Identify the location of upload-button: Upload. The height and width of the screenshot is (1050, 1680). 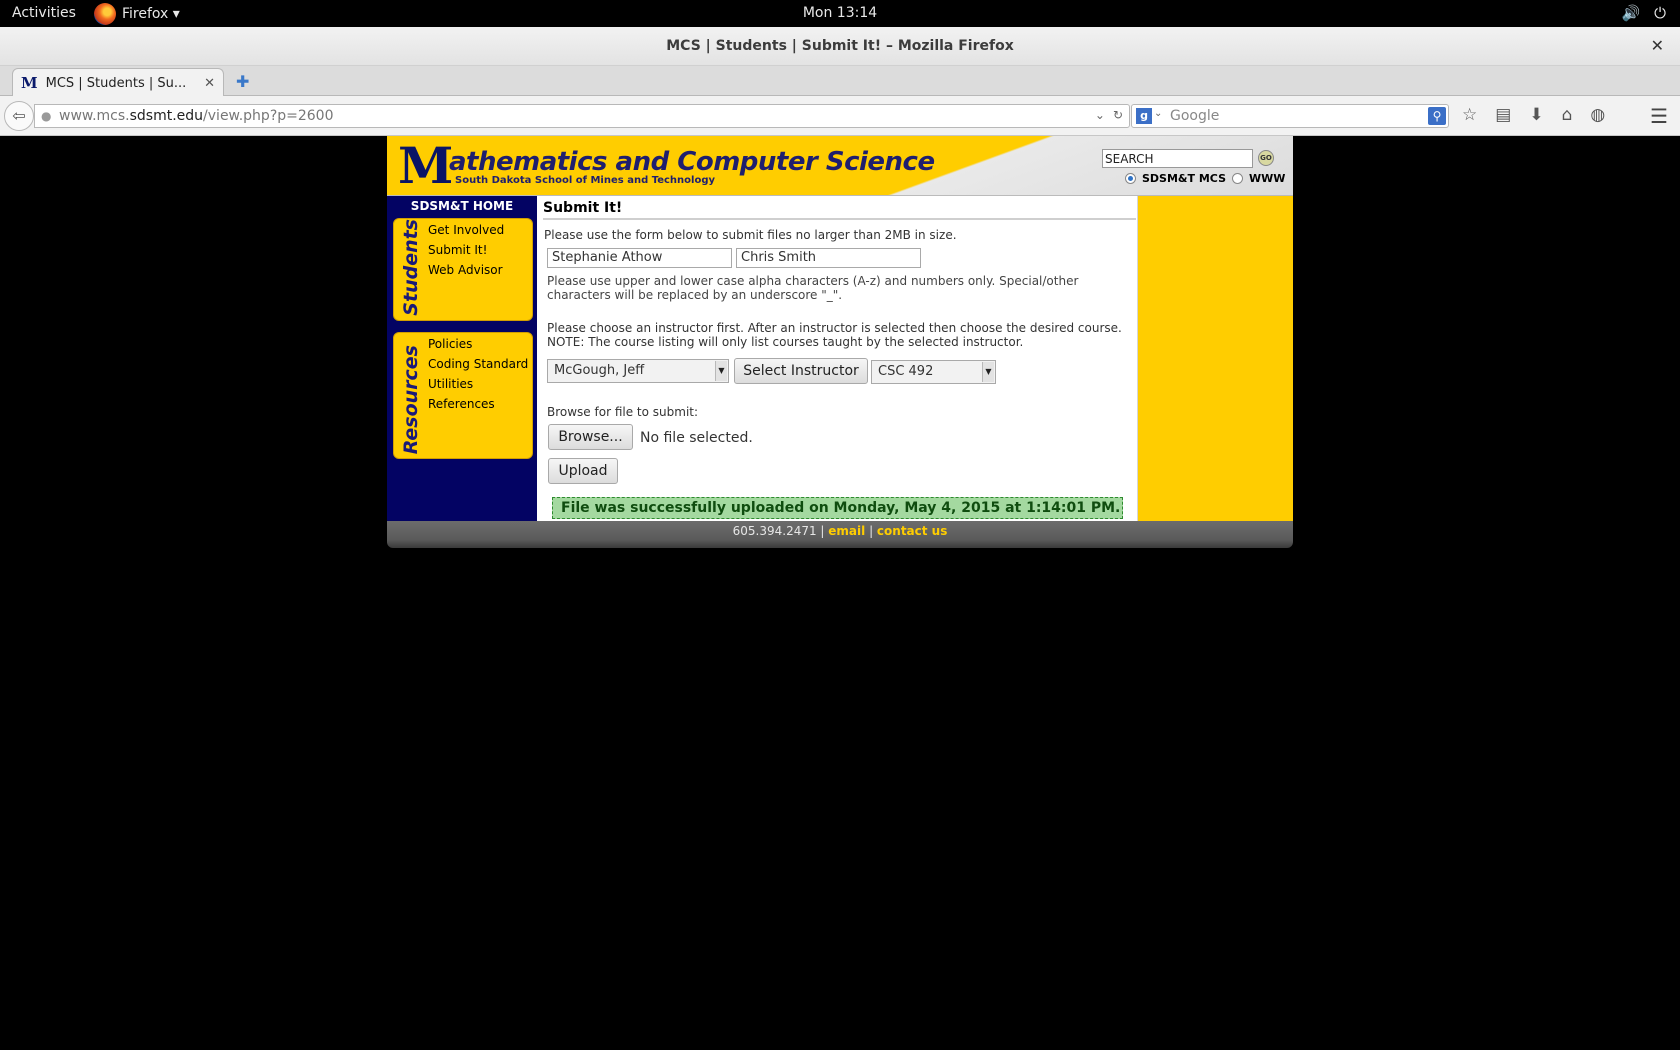
(583, 471).